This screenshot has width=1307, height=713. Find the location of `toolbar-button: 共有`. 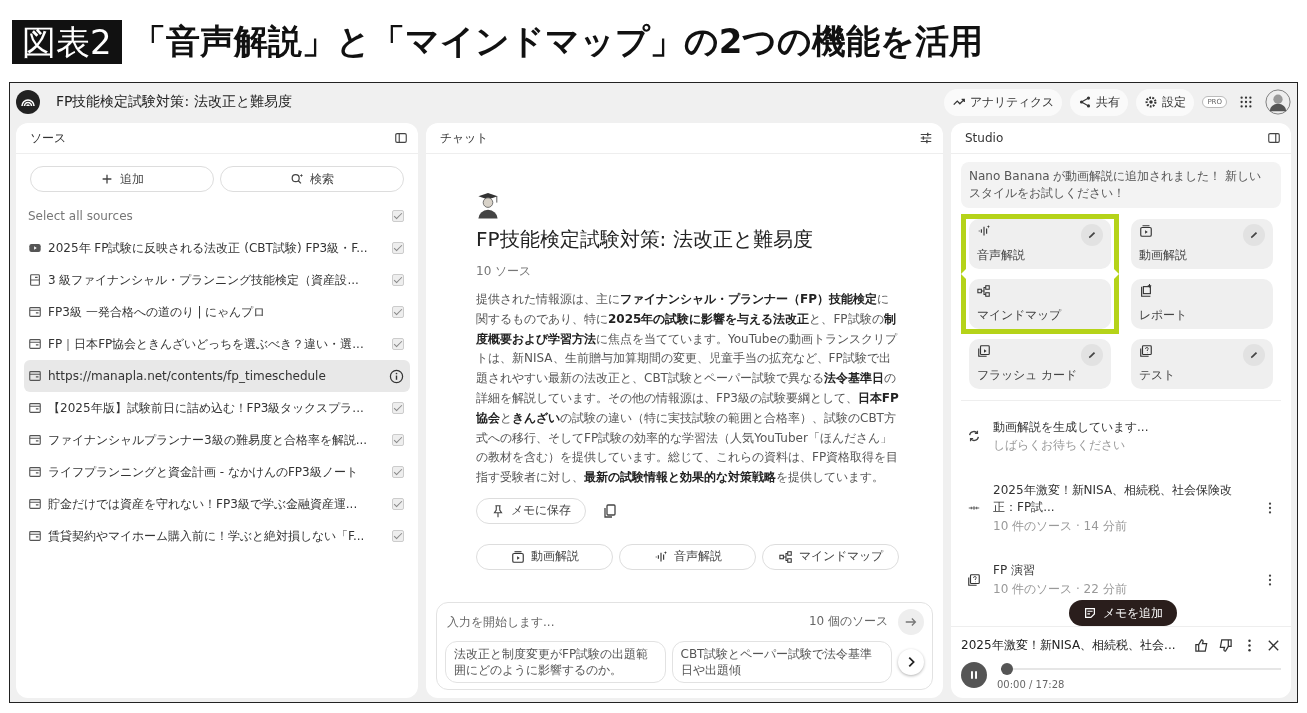

toolbar-button: 共有 is located at coordinates (1099, 102).